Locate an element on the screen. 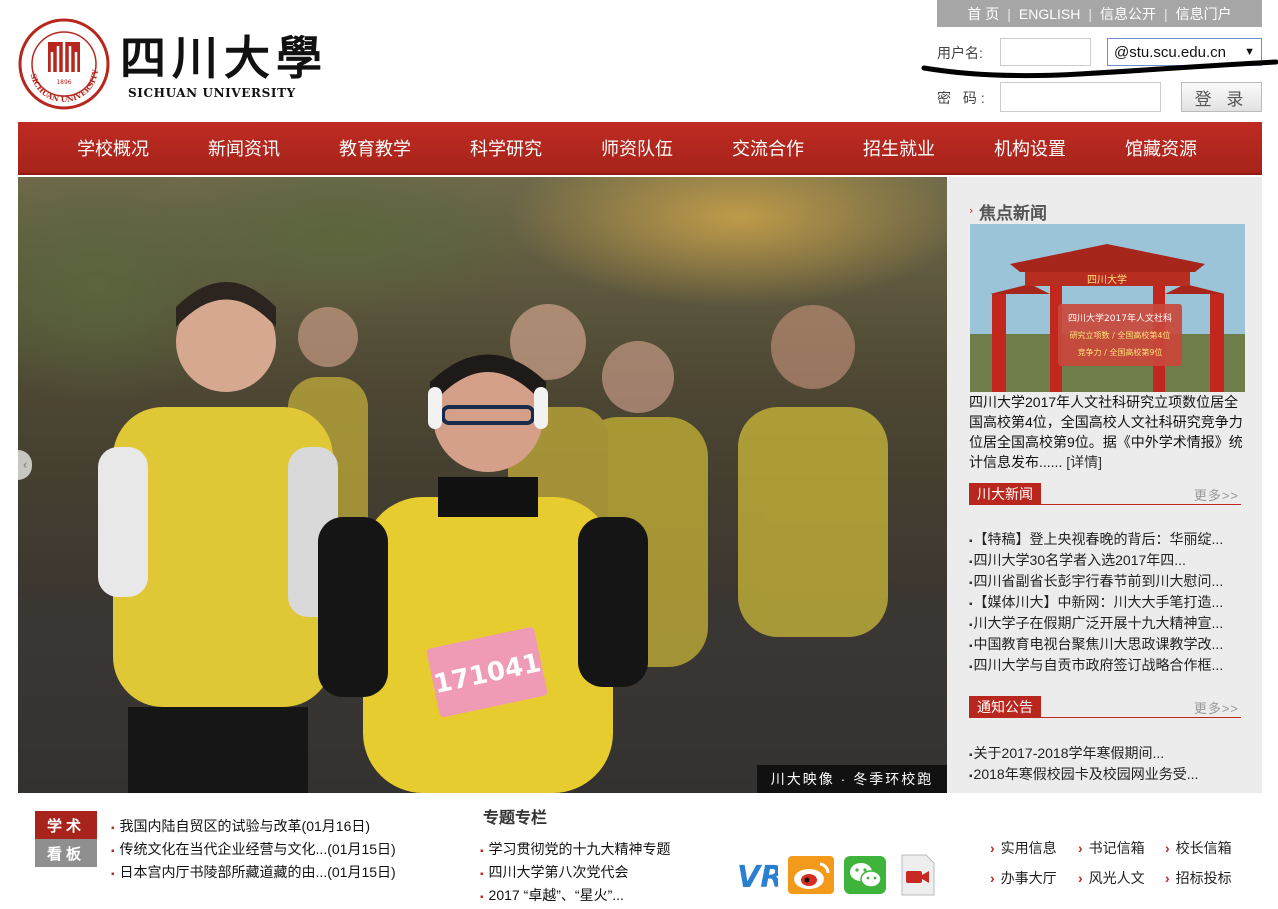  svg-text: 竞争力 / 全国高校第9位 is located at coordinates (1120, 352).